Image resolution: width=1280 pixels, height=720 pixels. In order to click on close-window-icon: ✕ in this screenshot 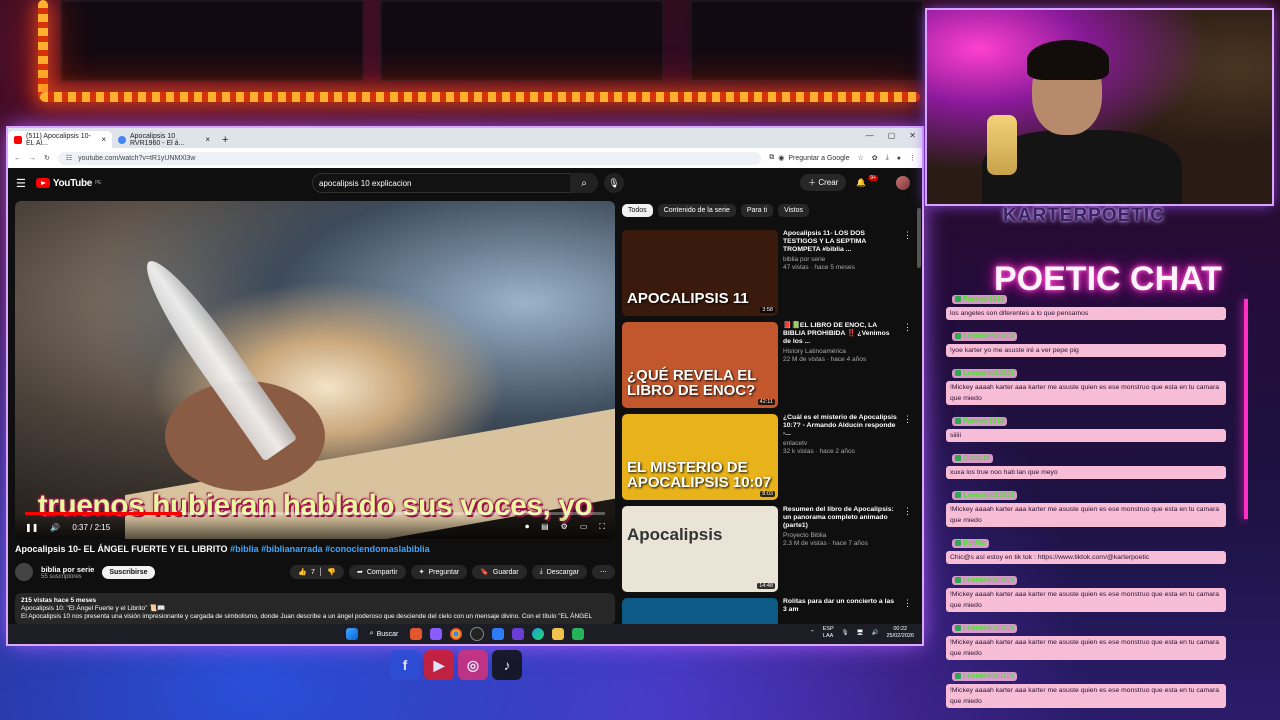, I will do `click(912, 135)`.